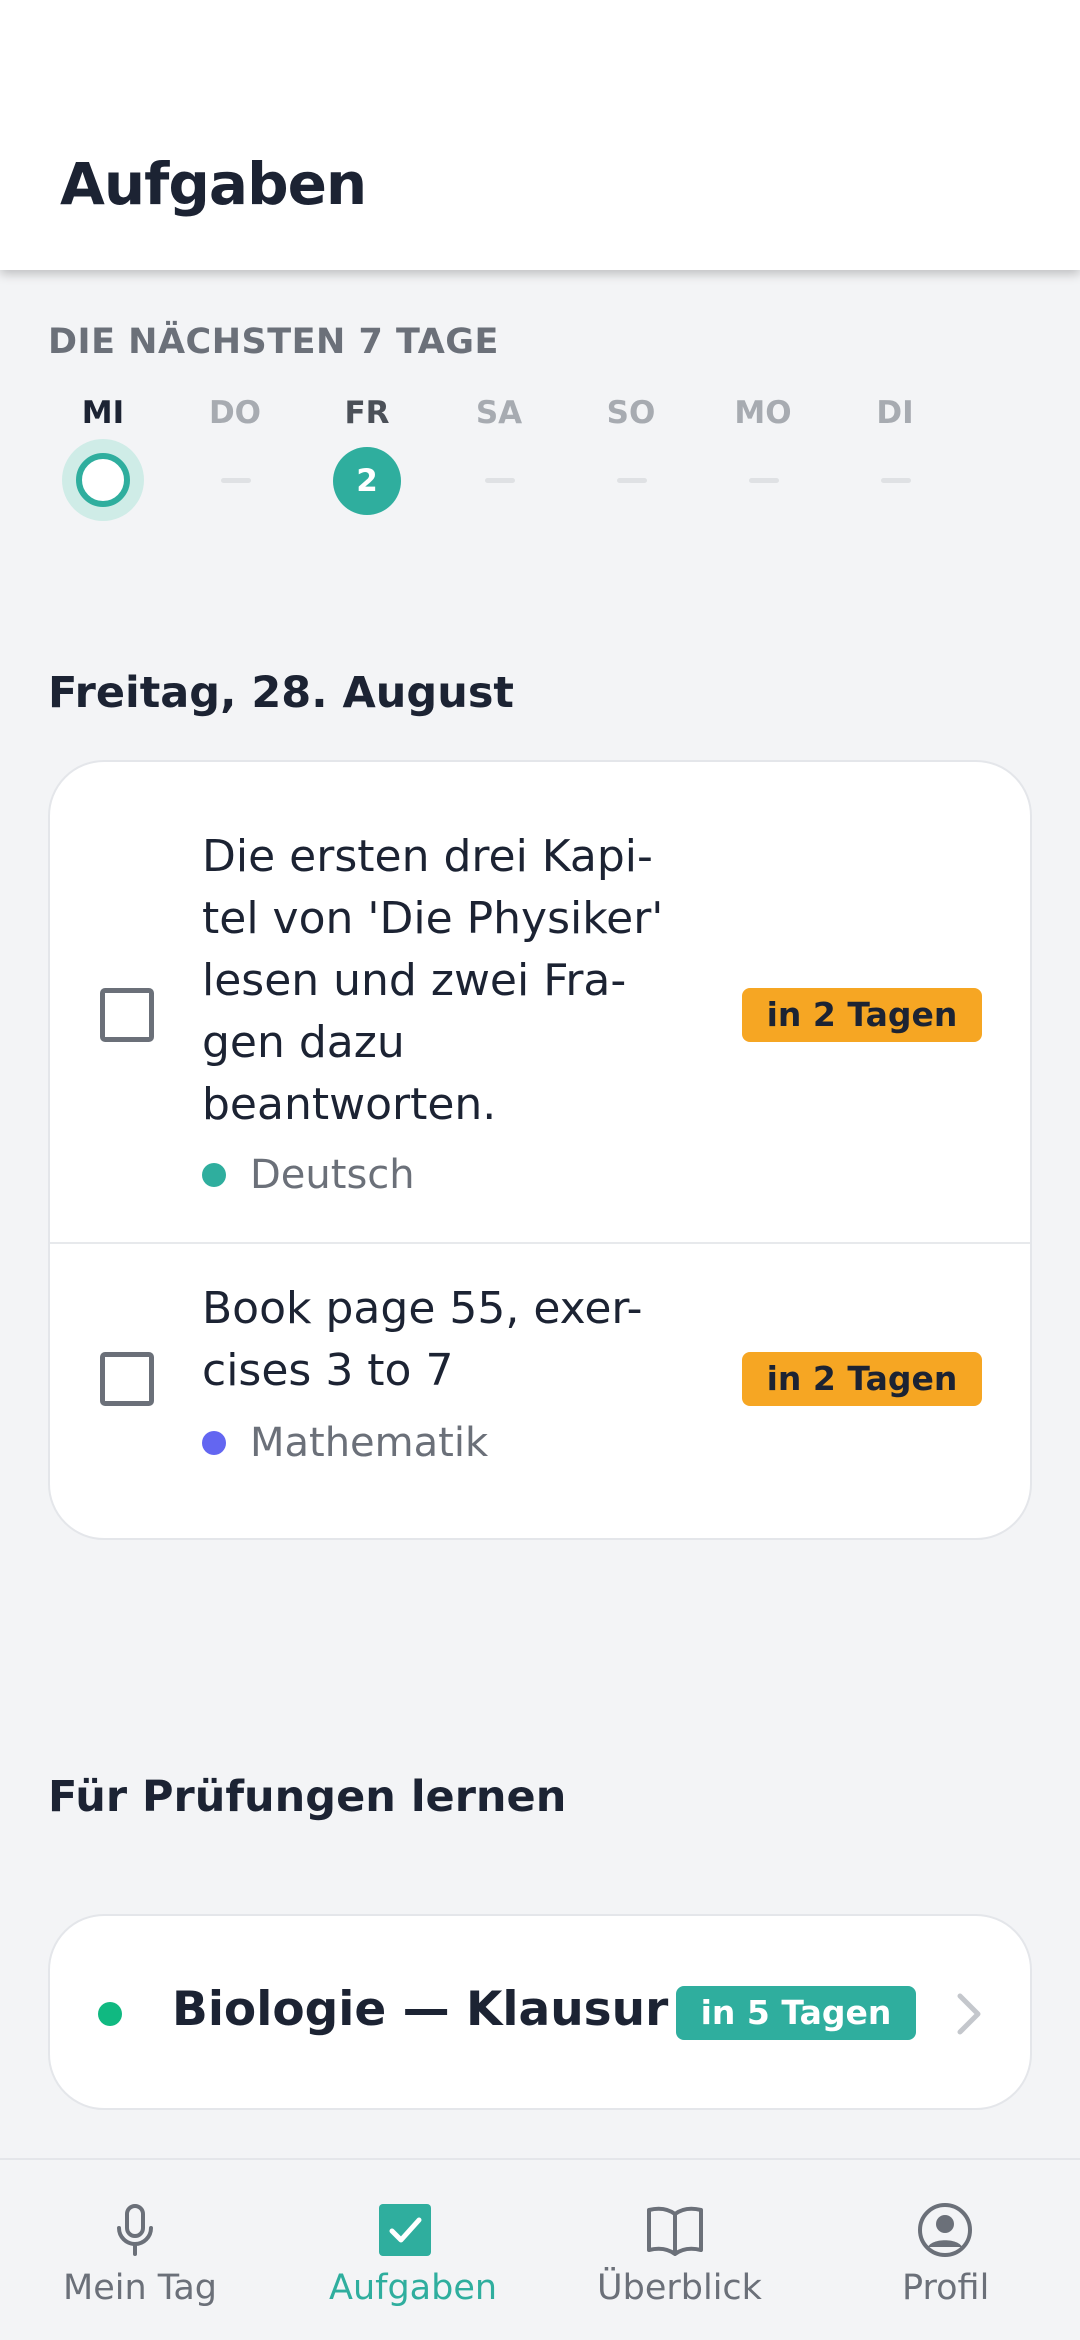  What do you see at coordinates (273, 342) in the screenshot?
I see `week-section-label: DIE NÄCHSTEN 7 TAGE` at bounding box center [273, 342].